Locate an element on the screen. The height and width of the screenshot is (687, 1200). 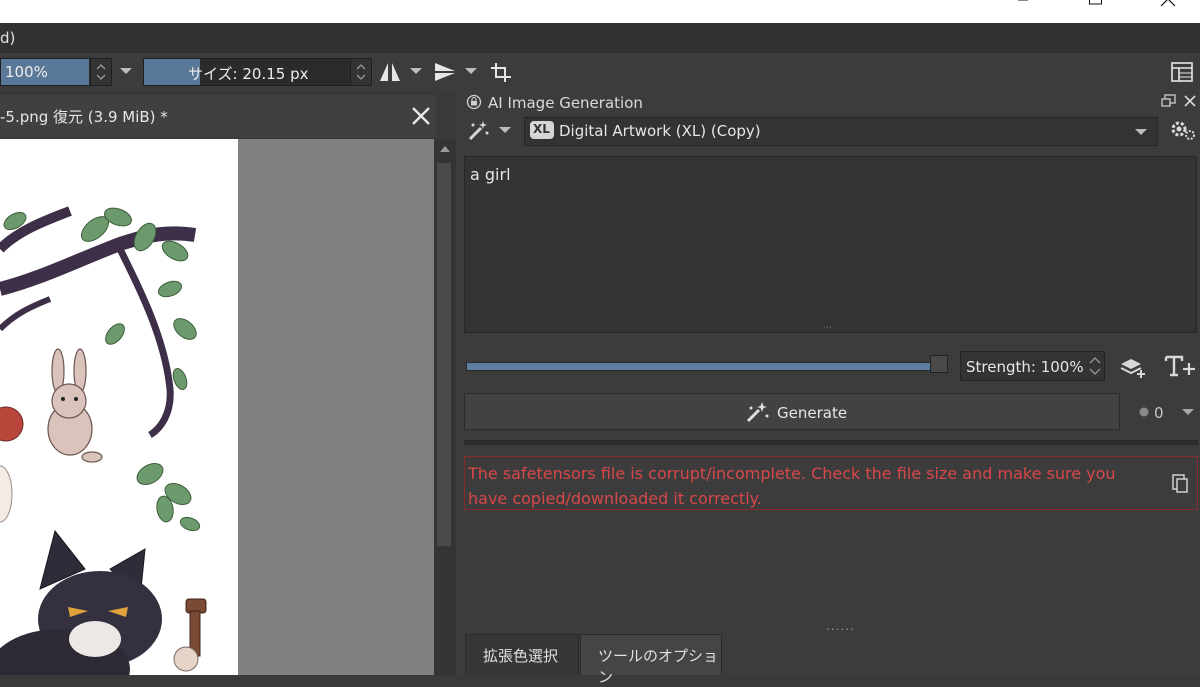
queue-dot-icon is located at coordinates (1144, 412).